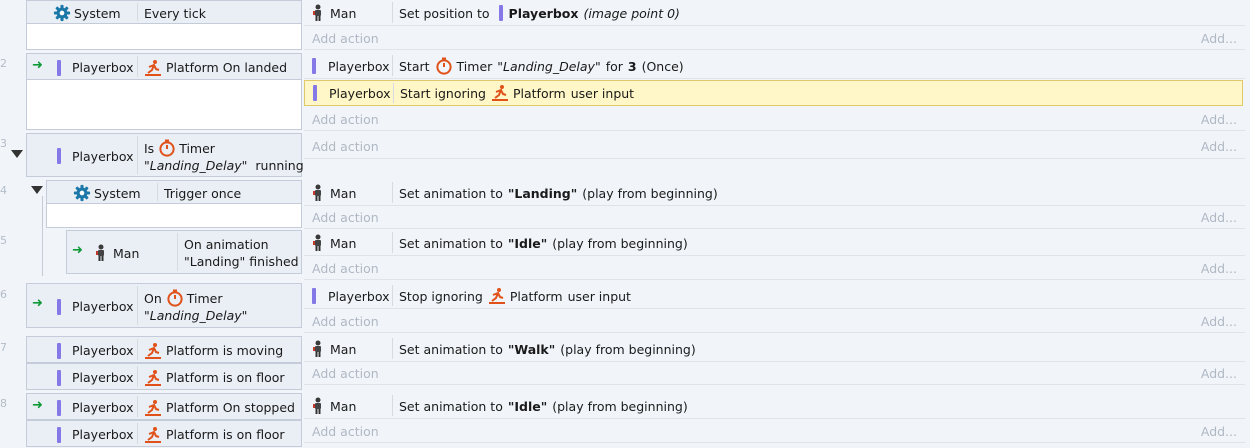  What do you see at coordinates (241, 261) in the screenshot?
I see `condition-line-2: "Landing" finished` at bounding box center [241, 261].